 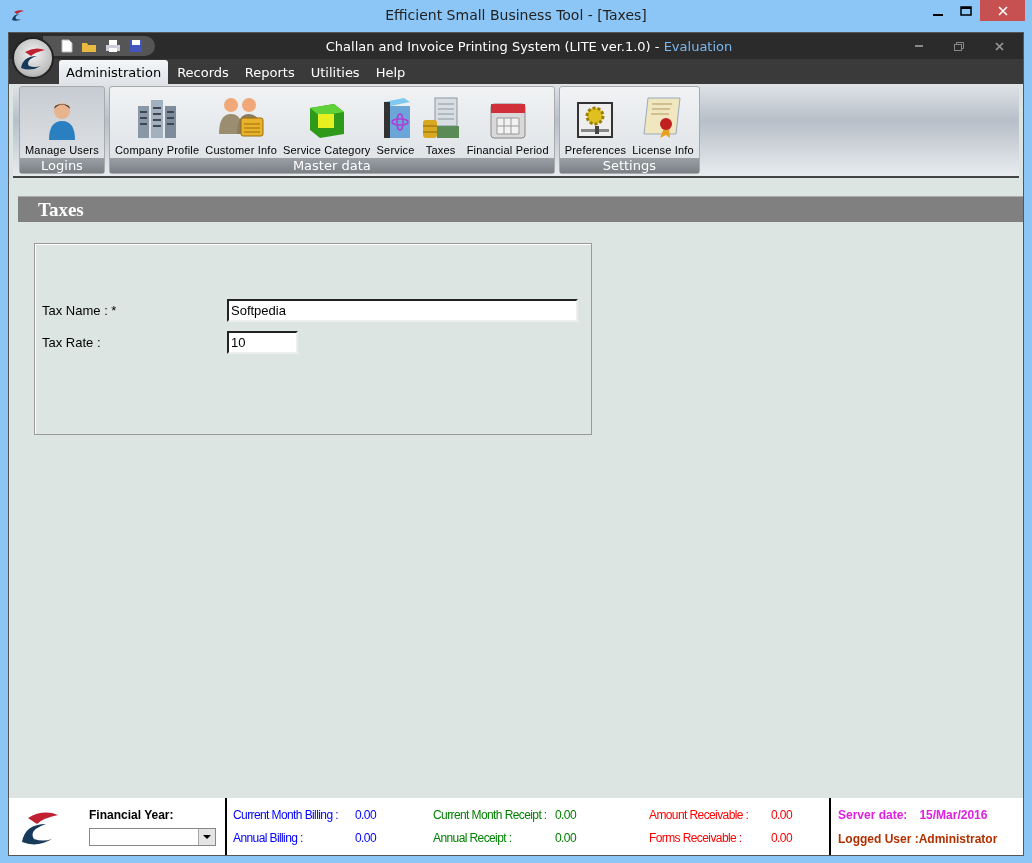 What do you see at coordinates (61, 209) in the screenshot?
I see `form-title: Taxes` at bounding box center [61, 209].